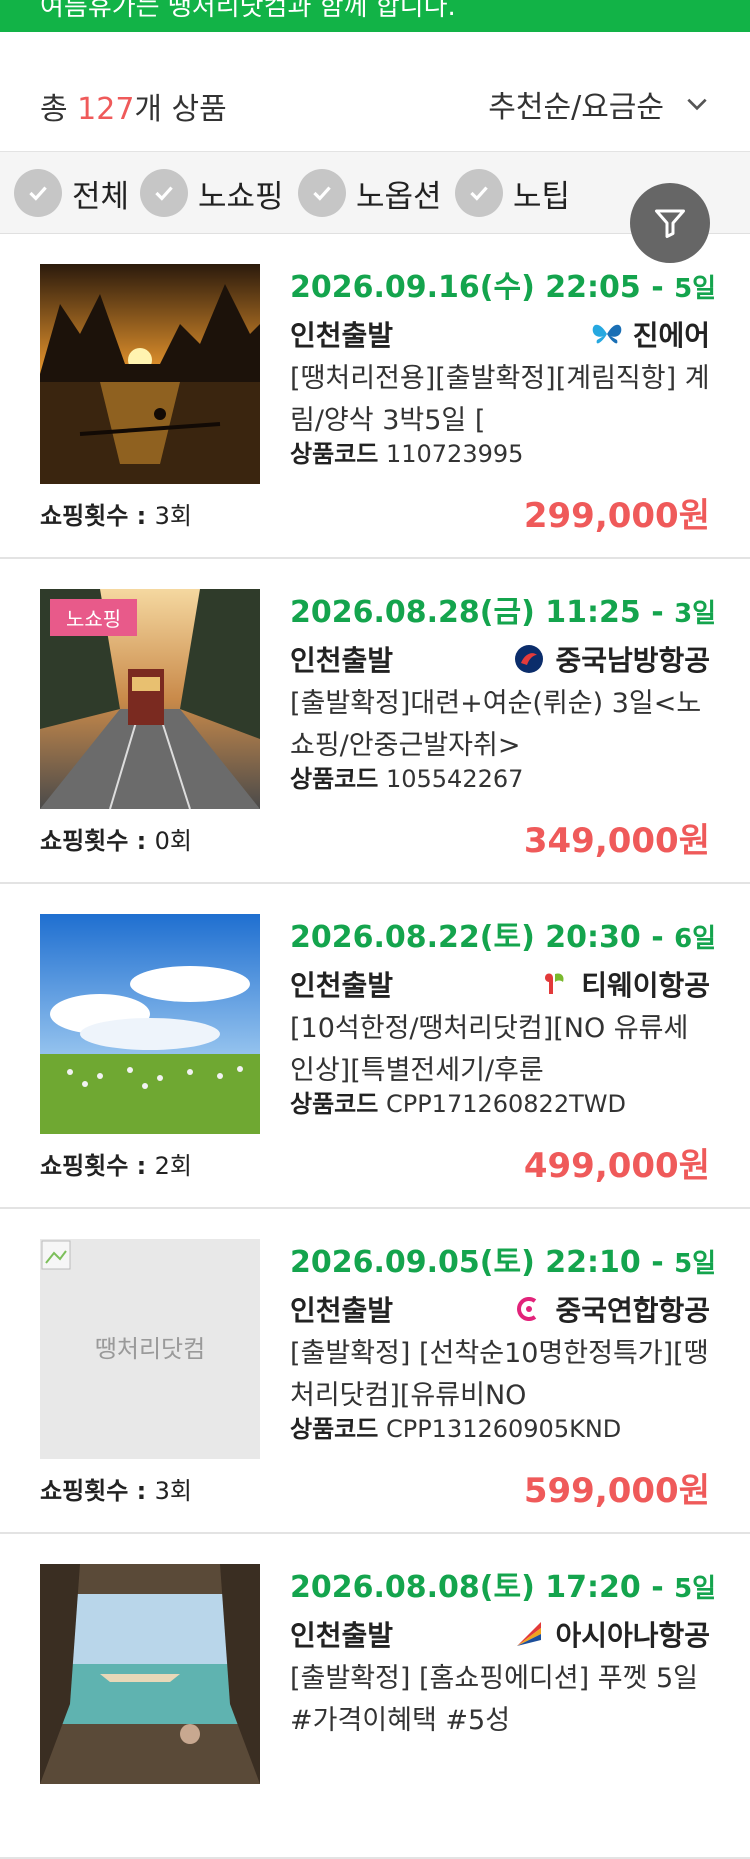  Describe the element at coordinates (399, 196) in the screenshot. I see `filter-label: 노옵션` at that location.